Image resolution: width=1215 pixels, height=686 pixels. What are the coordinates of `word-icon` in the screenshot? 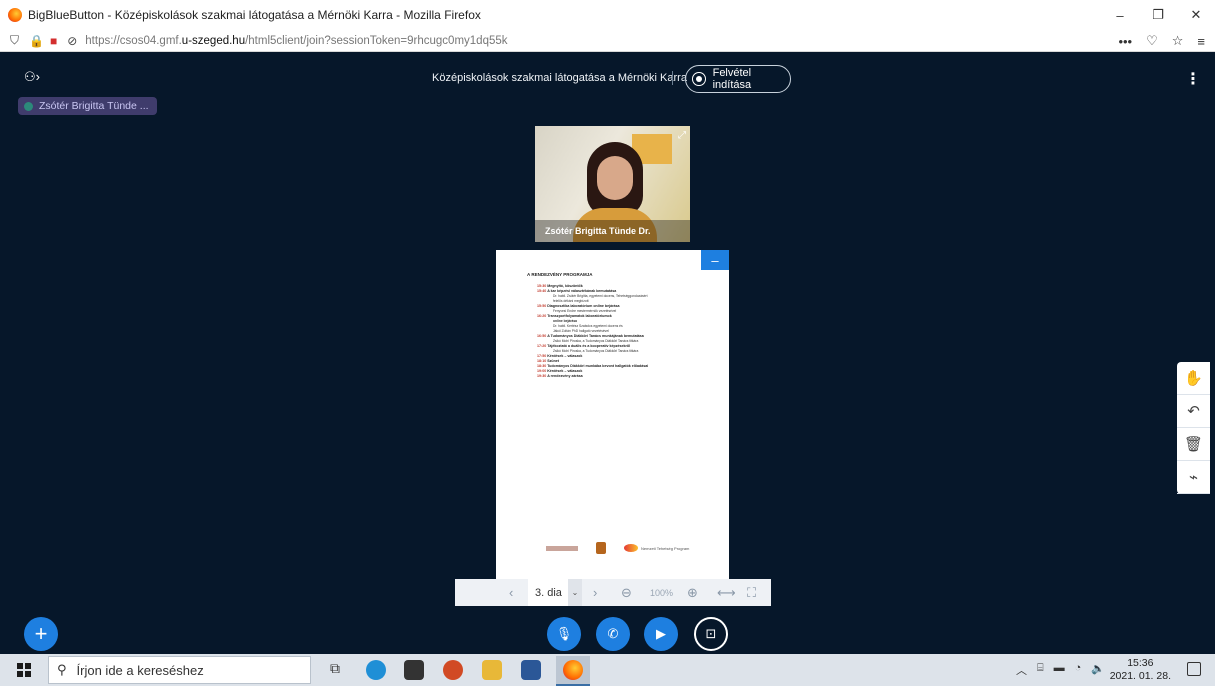 It's located at (531, 670).